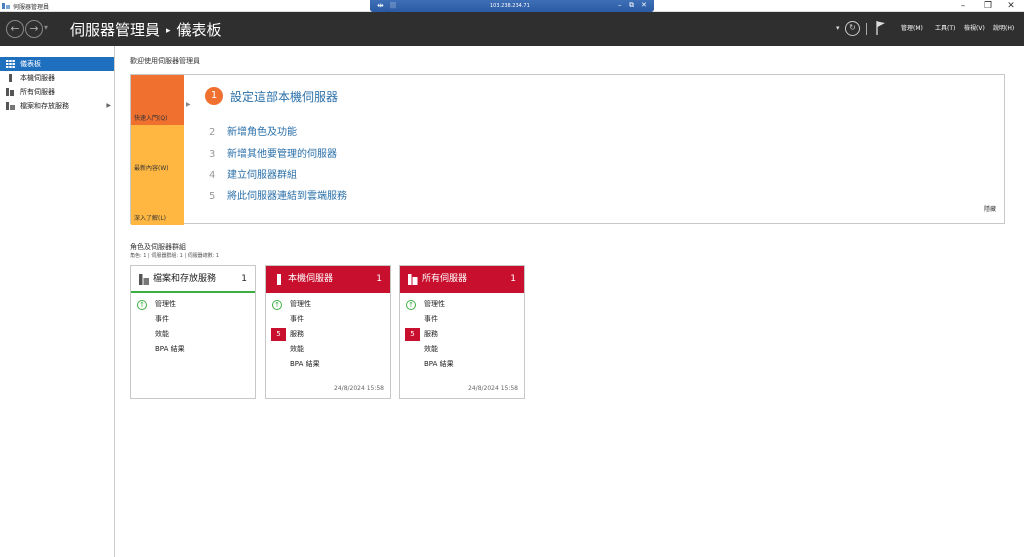 The height and width of the screenshot is (557, 1024). What do you see at coordinates (57, 92) in the screenshot?
I see `sidebar-item-all-servers: 所有伺服器` at bounding box center [57, 92].